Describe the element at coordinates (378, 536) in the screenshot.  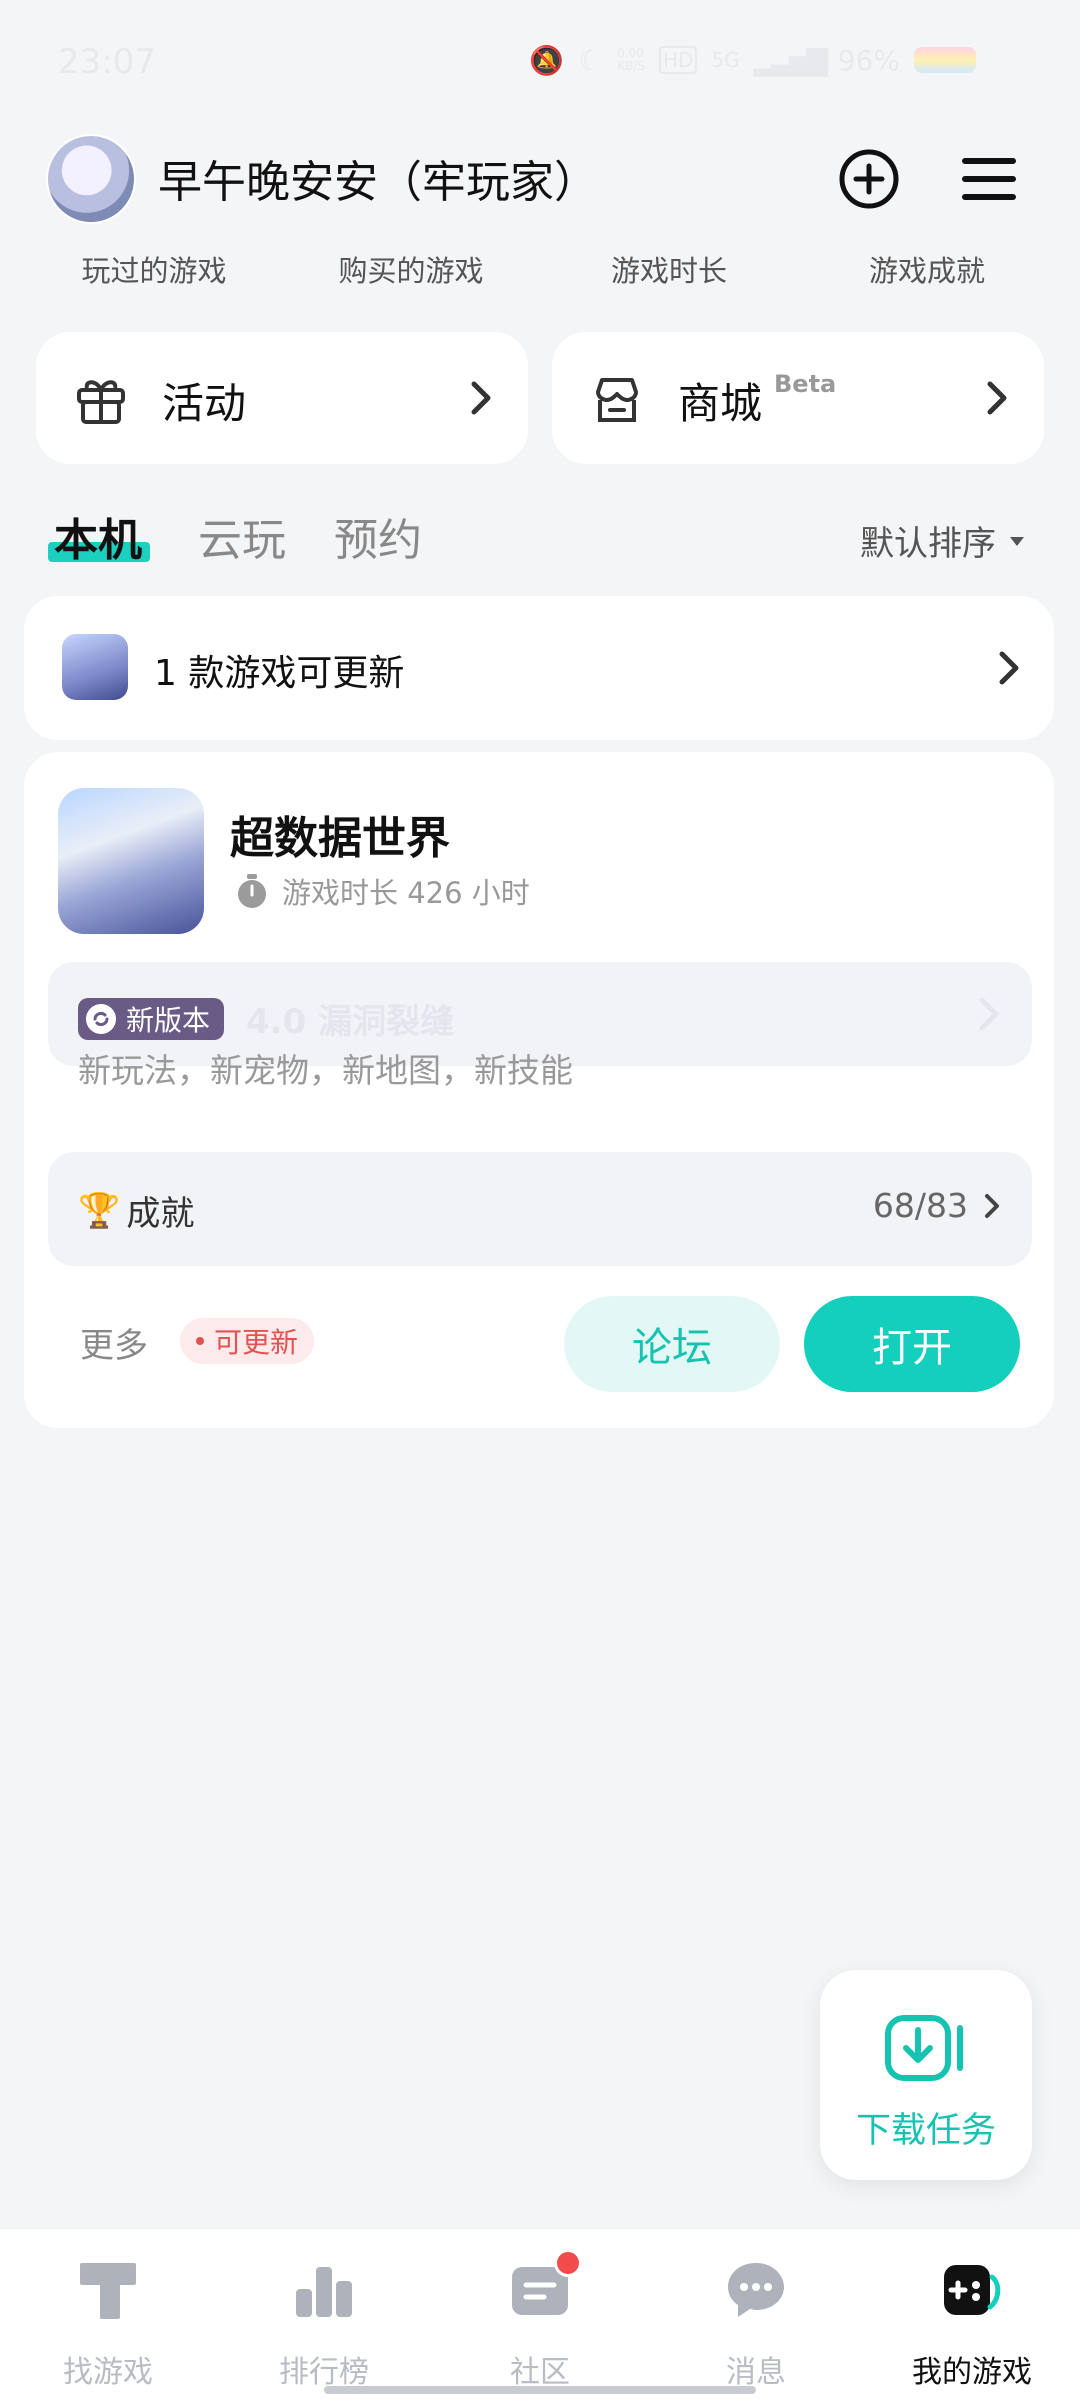
I see `tab-reserve: 预约` at that location.